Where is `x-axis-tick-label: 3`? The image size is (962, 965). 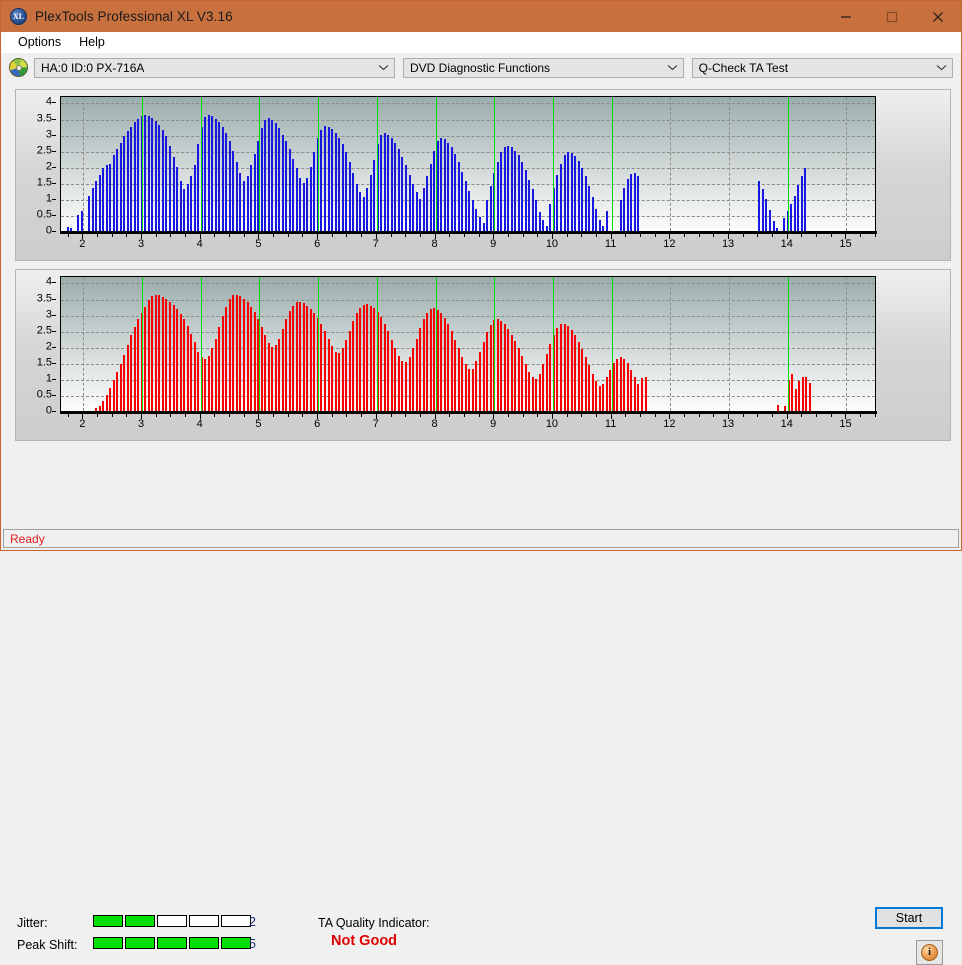
x-axis-tick-label: 3 is located at coordinates (141, 424).